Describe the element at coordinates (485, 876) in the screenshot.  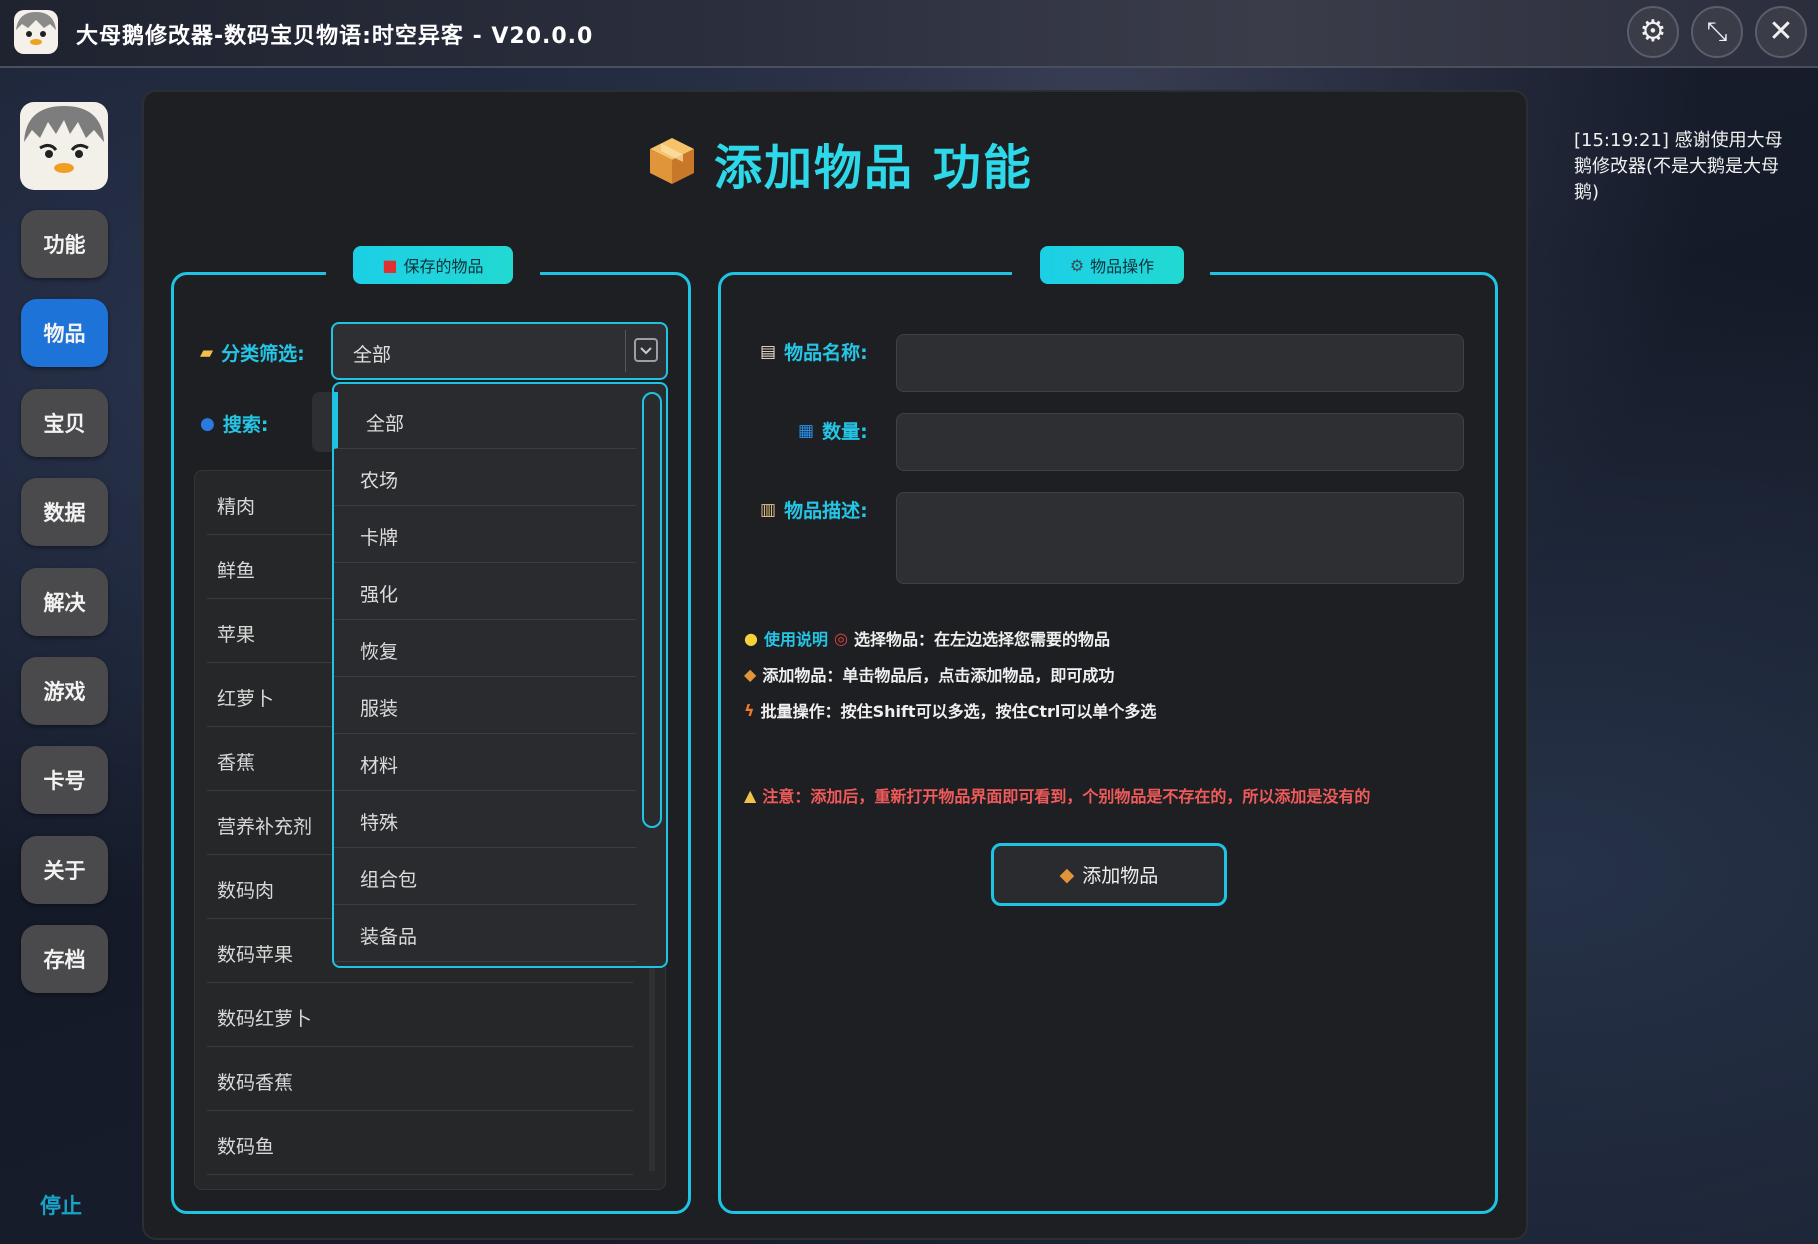
I see `dropdown-option: 组合包` at that location.